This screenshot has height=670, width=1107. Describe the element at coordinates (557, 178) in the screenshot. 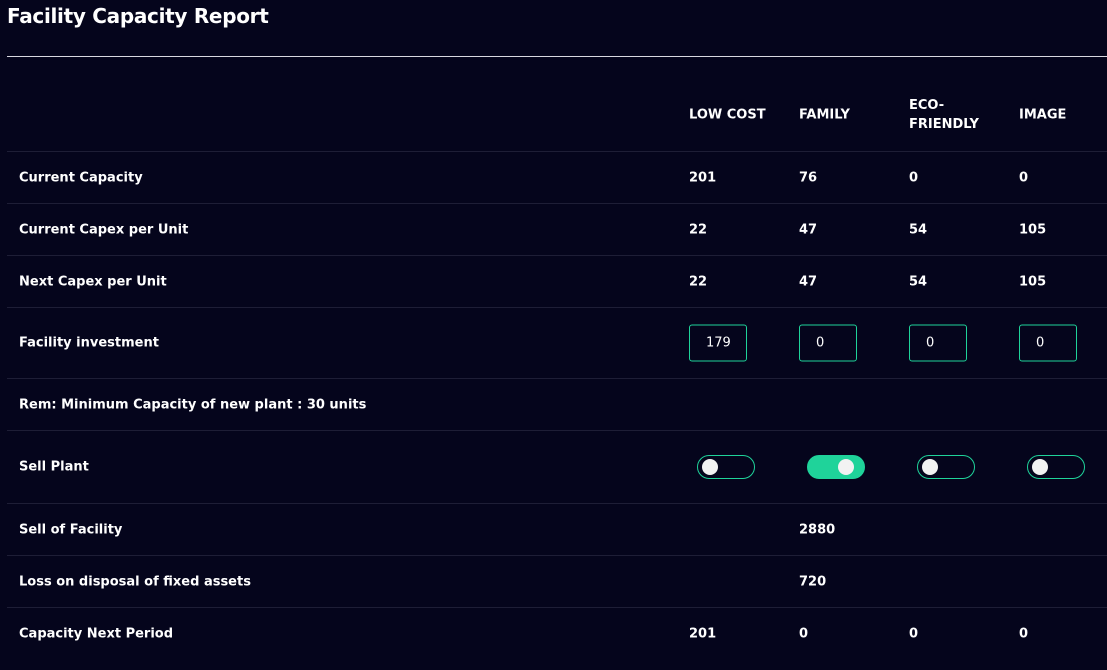

I see `table-row-current-capacity: Current Capacity 201 76 0 0` at that location.